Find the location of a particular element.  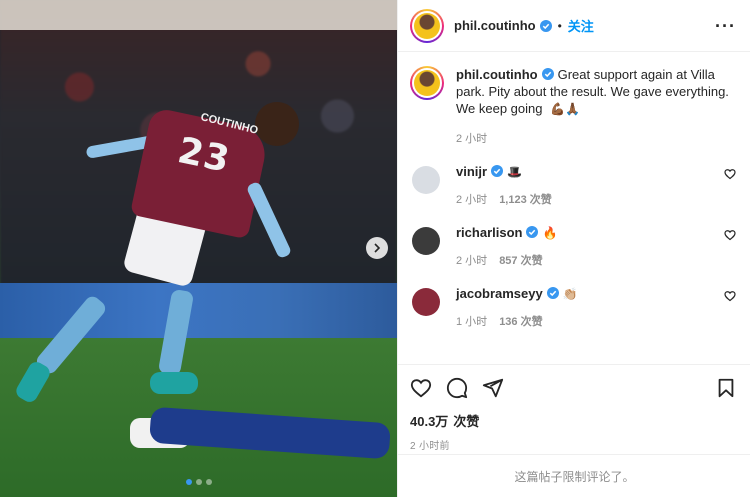

comment-text: 🎩 is located at coordinates (515, 172).